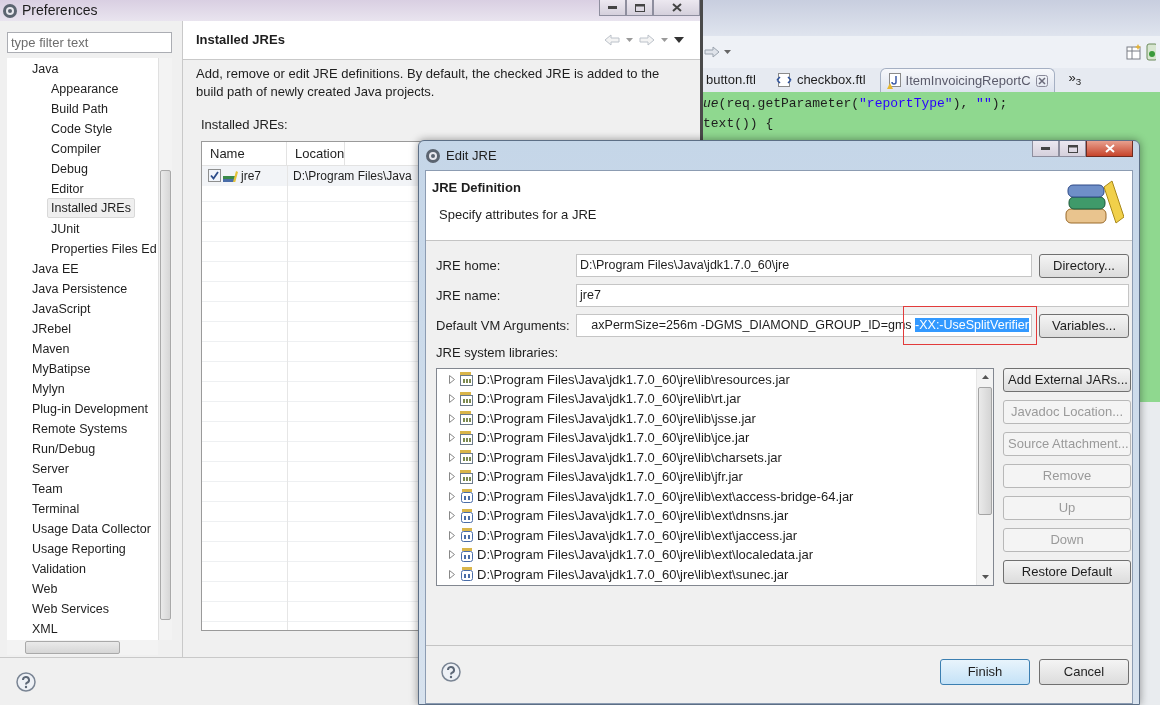 This screenshot has height=705, width=1160. Describe the element at coordinates (985, 576) in the screenshot. I see `scroll-down-icon` at that location.